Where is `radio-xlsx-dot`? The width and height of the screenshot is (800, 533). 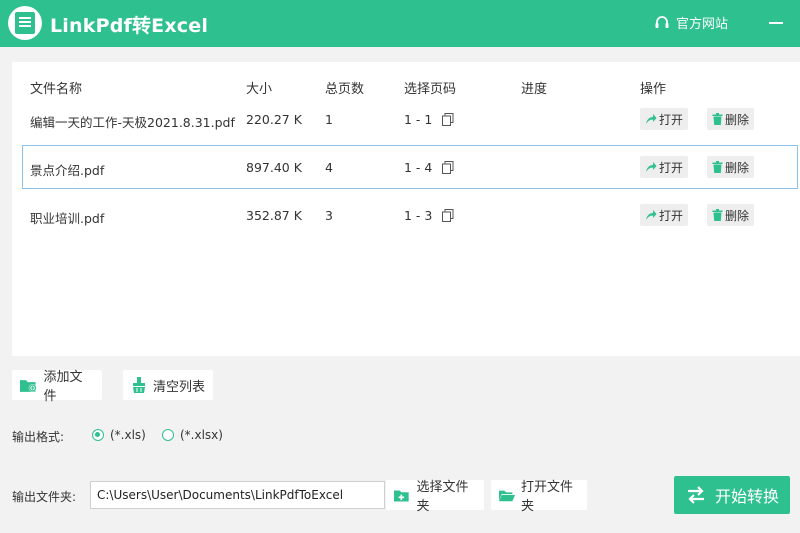 radio-xlsx-dot is located at coordinates (168, 435).